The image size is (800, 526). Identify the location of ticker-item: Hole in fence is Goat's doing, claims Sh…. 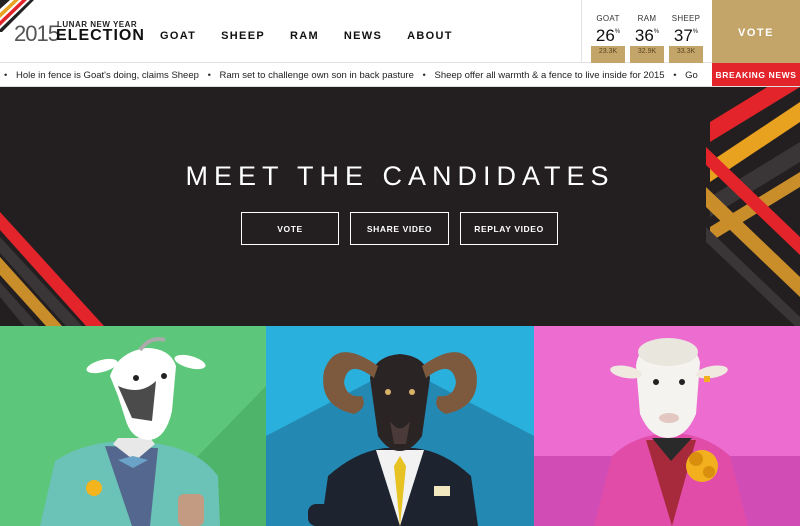
(107, 75).